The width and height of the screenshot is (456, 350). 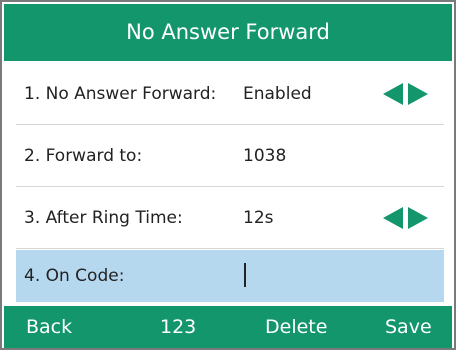 I want to click on setting-label: 3. After Ring Time:, so click(x=103, y=218).